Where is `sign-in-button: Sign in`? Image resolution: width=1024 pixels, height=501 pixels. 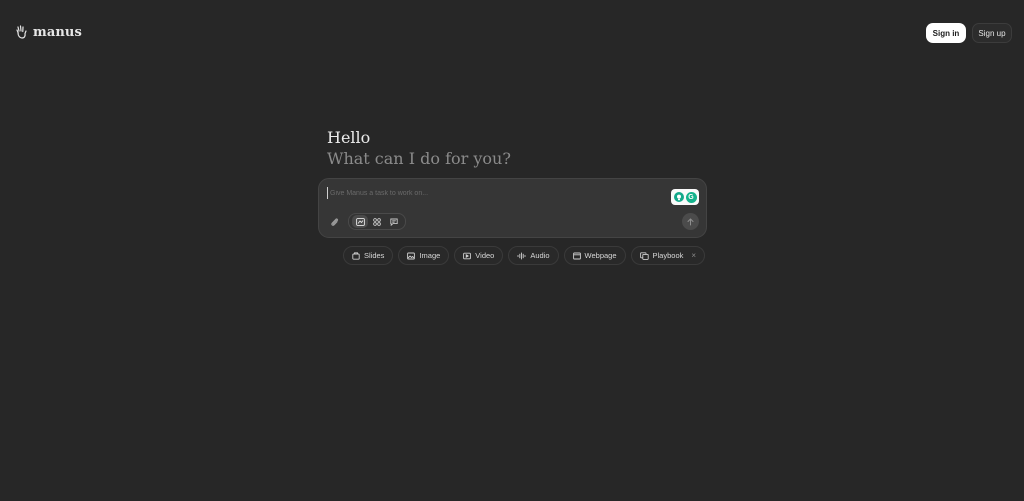 sign-in-button: Sign in is located at coordinates (946, 33).